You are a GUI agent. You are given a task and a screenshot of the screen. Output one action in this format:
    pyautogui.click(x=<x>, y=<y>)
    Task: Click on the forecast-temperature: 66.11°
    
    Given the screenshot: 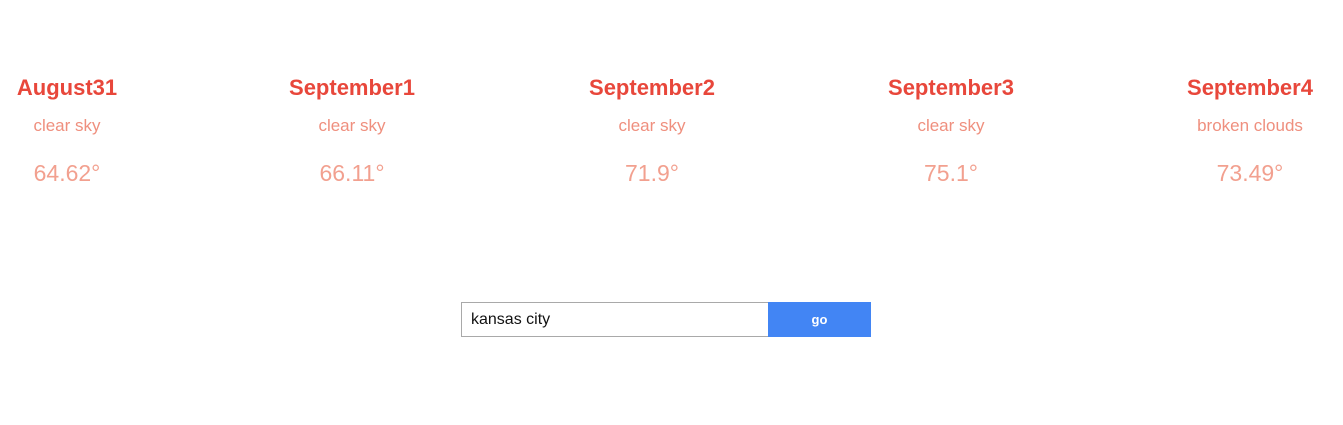 What is the action you would take?
    pyautogui.click(x=352, y=173)
    